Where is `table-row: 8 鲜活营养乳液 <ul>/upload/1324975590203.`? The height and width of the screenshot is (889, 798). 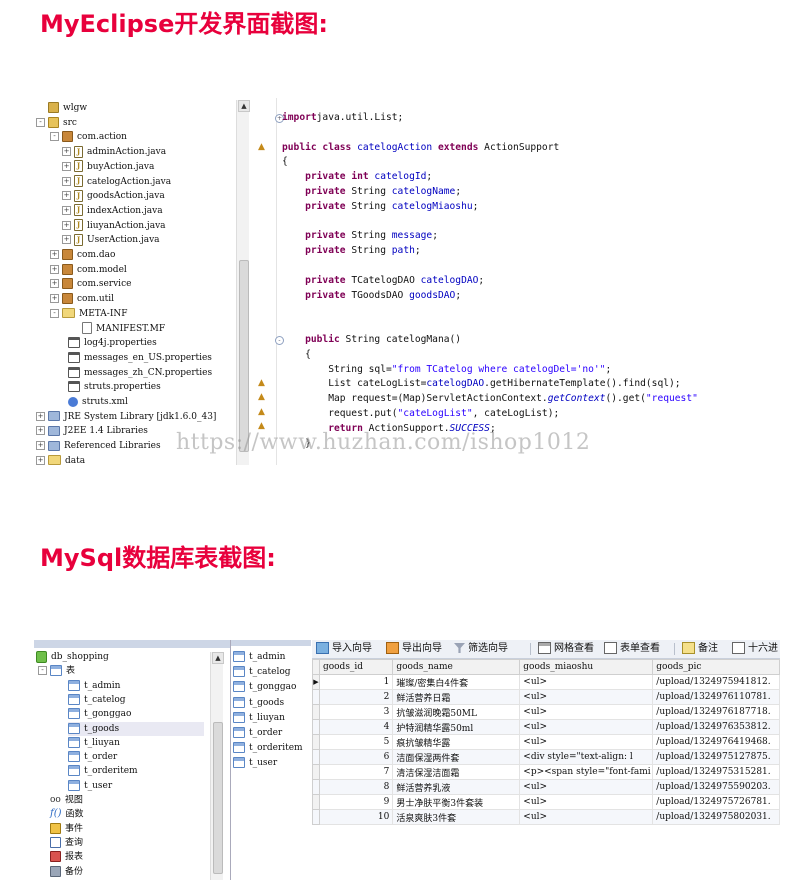
table-row: 8 鲜活营养乳液 <ul>/upload/1324975590203. is located at coordinates (546, 787).